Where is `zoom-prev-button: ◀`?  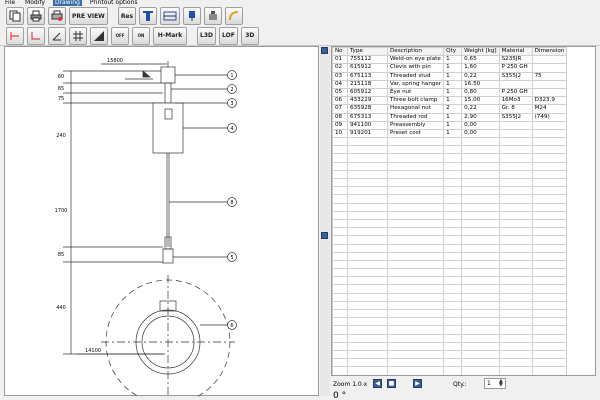
zoom-prev-button: ◀ is located at coordinates (377, 383).